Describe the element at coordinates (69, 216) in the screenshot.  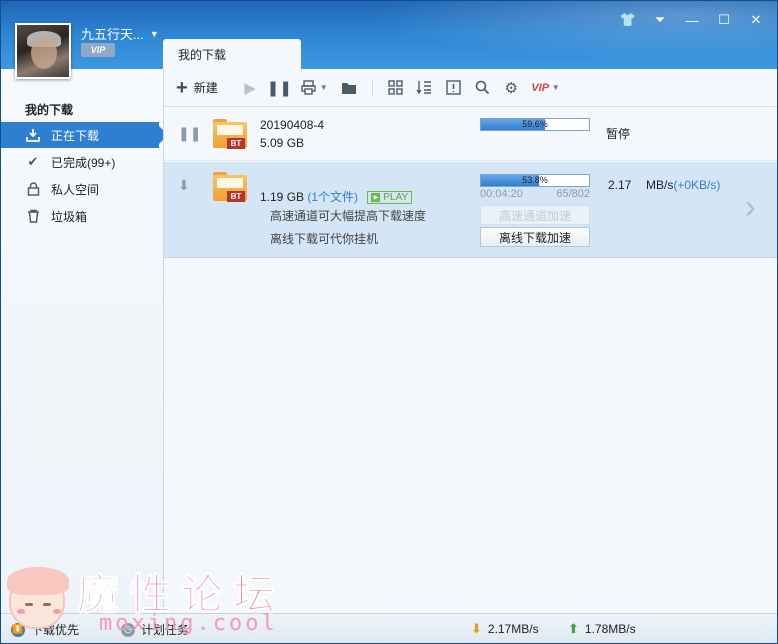
I see `sidebar-item-label: 垃圾箱` at that location.